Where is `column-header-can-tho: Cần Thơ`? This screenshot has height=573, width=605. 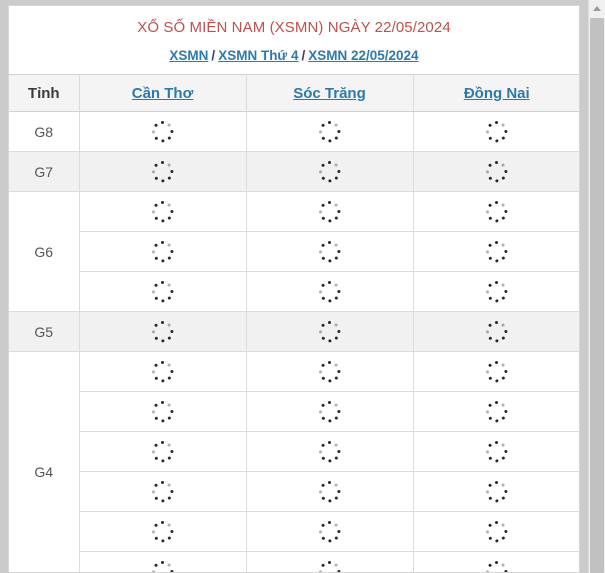
column-header-can-tho: Cần Thơ is located at coordinates (163, 93).